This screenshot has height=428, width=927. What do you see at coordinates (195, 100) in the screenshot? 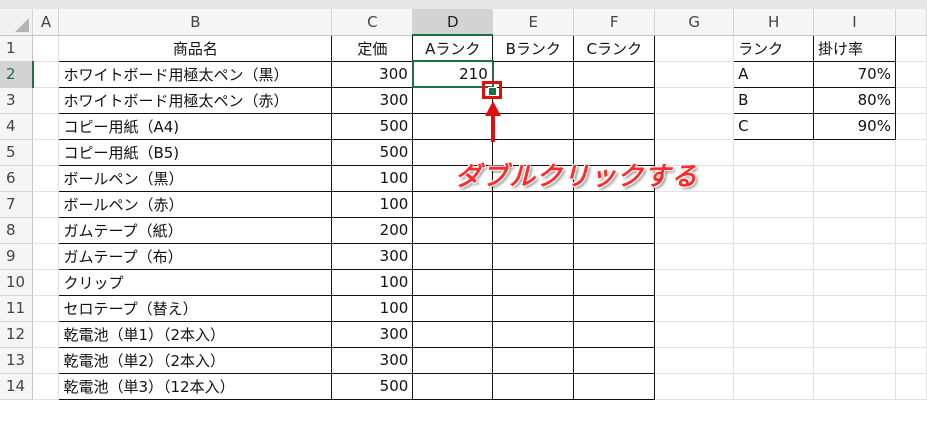
I see `cell: ホワイトボード用極太ペン（赤）` at bounding box center [195, 100].